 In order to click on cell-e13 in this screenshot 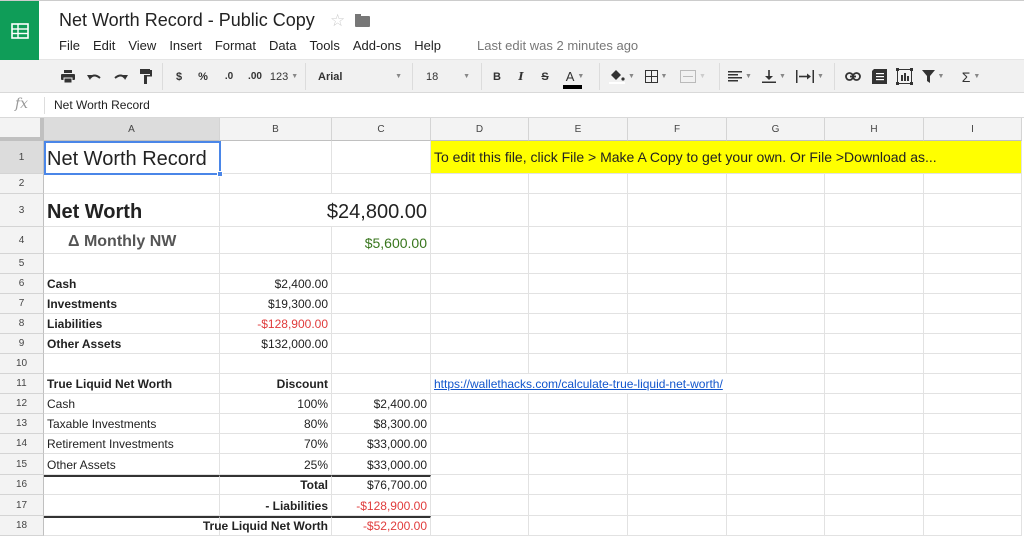, I will do `click(578, 424)`.